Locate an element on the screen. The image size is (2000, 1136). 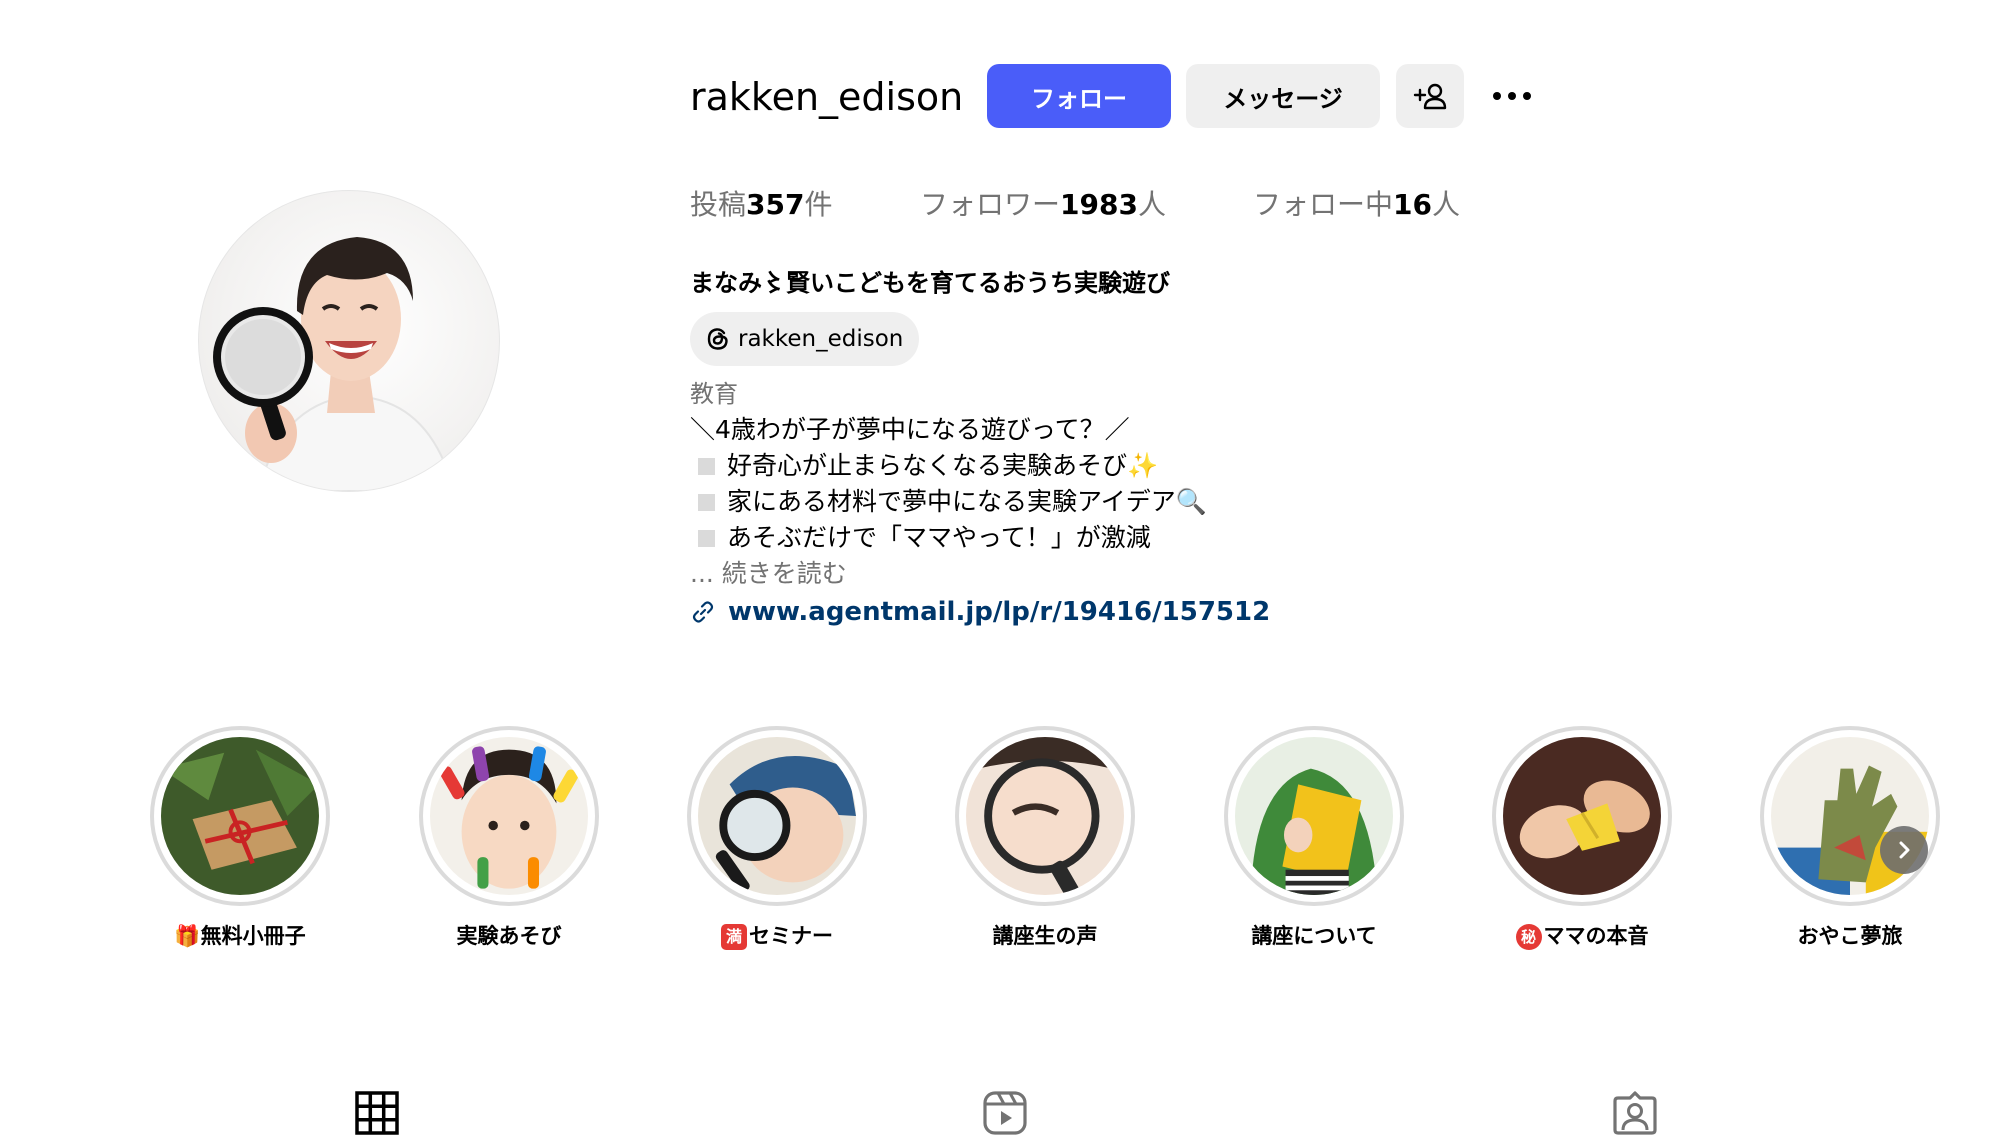
hands-origami-photo is located at coordinates (1582, 816).